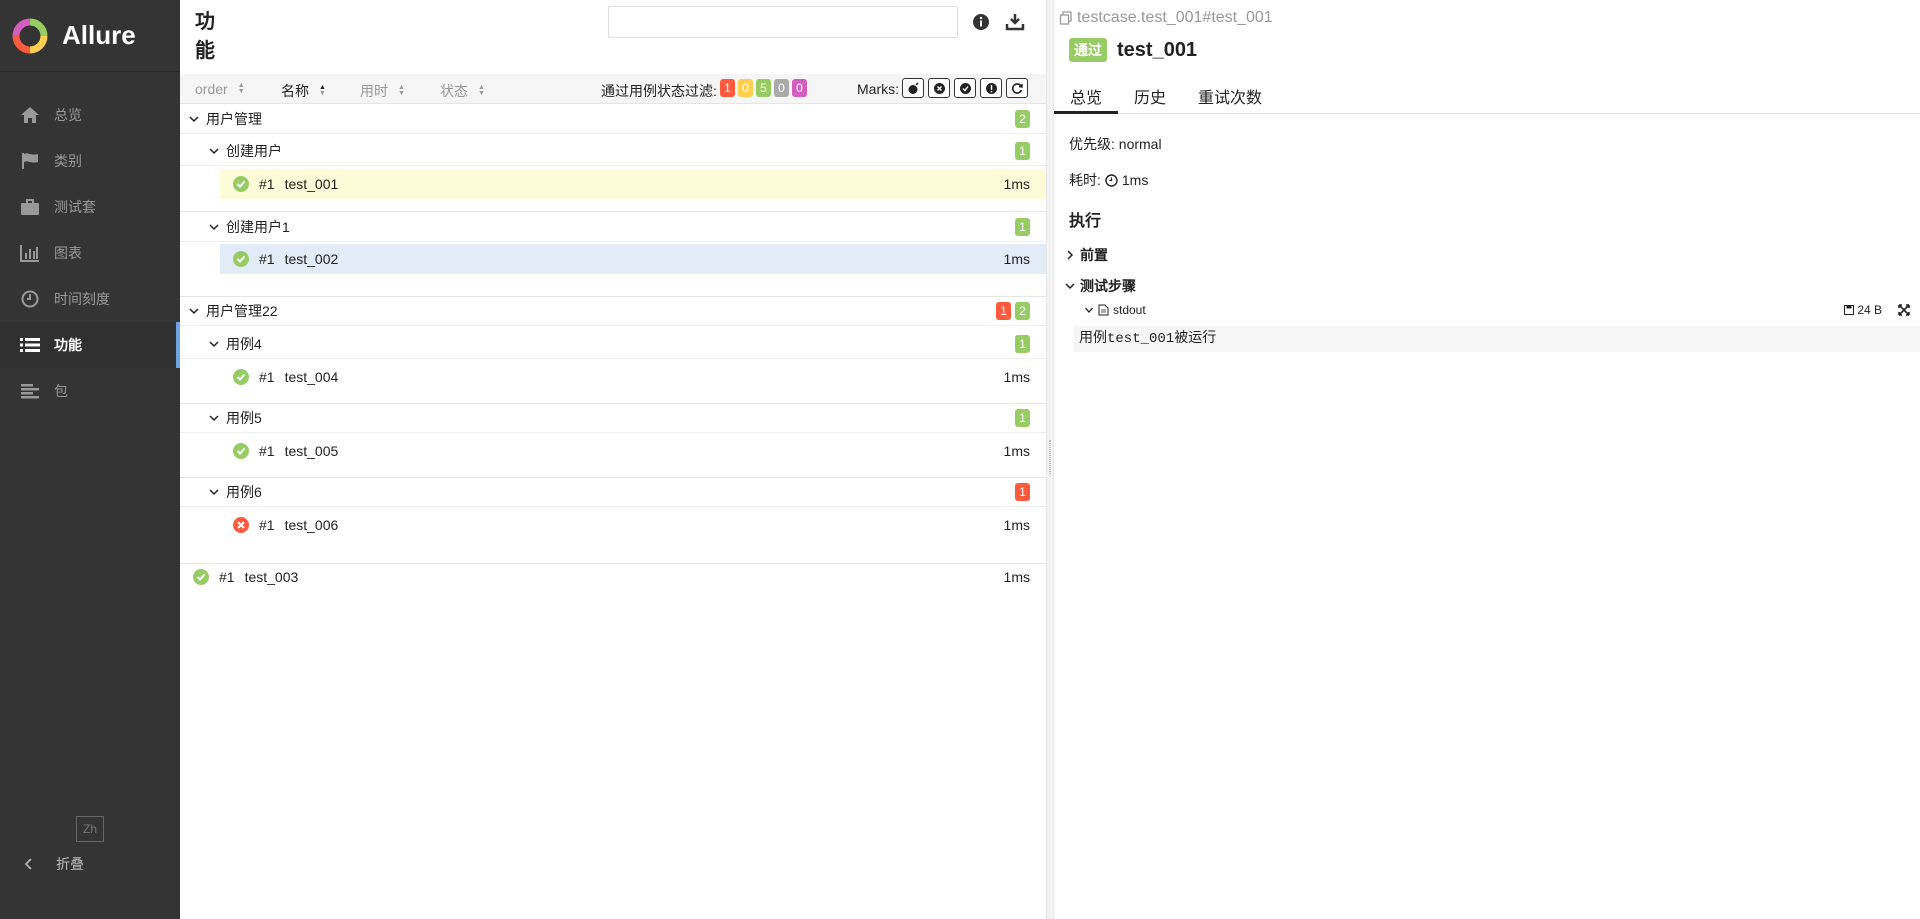 Image resolution: width=1920 pixels, height=919 pixels. I want to click on bar-chart-icon, so click(30, 253).